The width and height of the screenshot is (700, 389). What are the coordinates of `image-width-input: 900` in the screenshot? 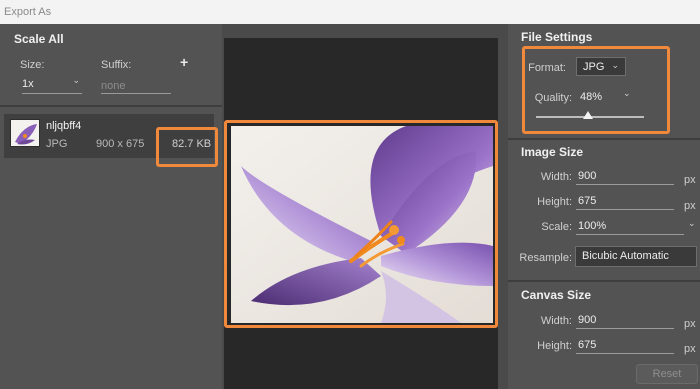 It's located at (625, 177).